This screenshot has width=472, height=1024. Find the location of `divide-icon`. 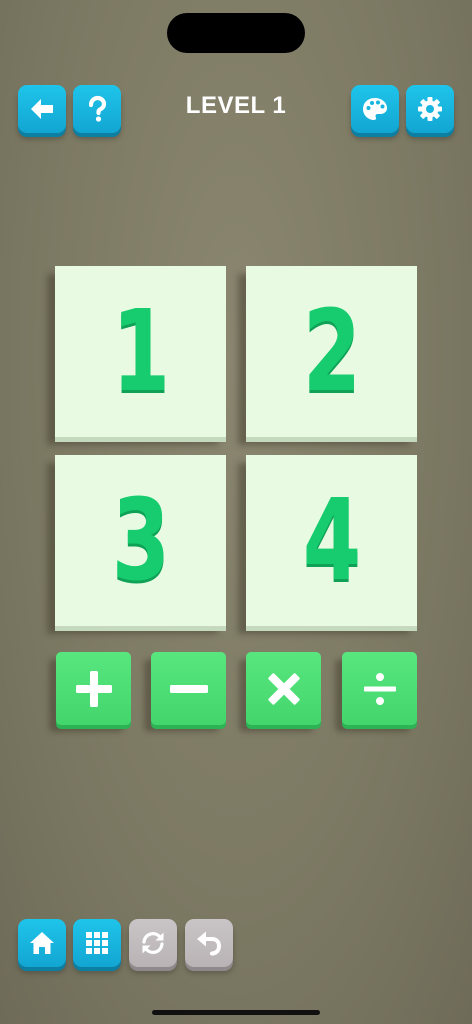

divide-icon is located at coordinates (380, 689).